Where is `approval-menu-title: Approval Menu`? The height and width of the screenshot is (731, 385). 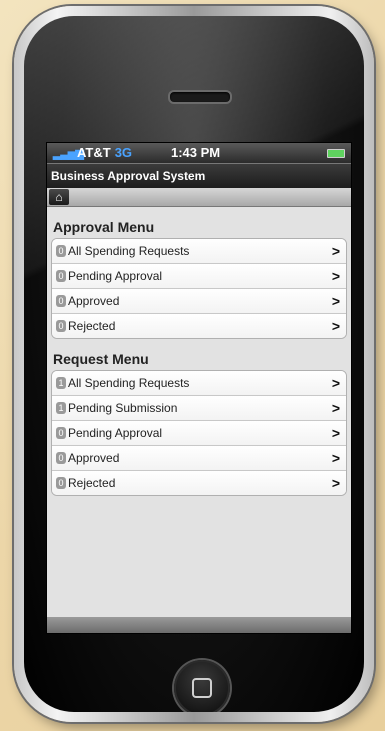 approval-menu-title: Approval Menu is located at coordinates (104, 227).